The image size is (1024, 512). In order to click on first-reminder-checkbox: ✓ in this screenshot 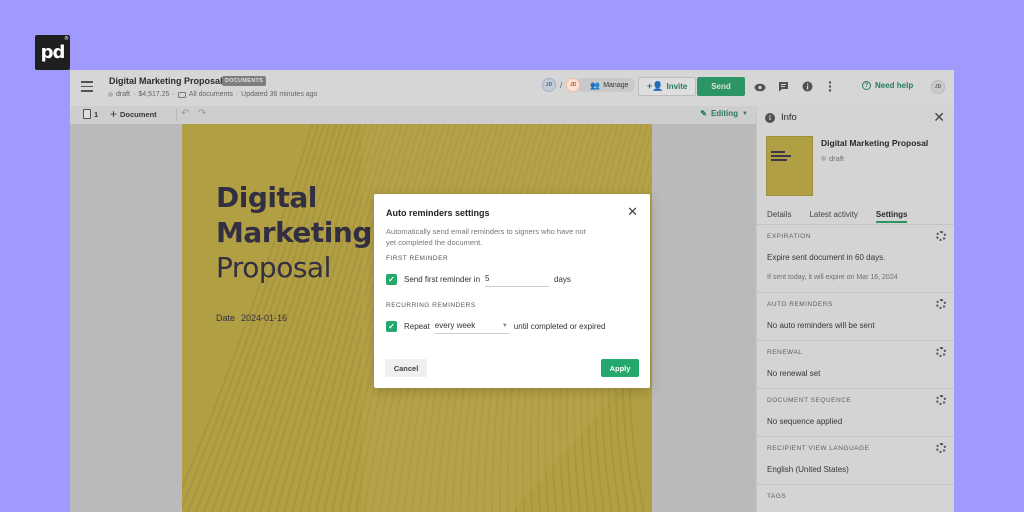, I will do `click(391, 279)`.